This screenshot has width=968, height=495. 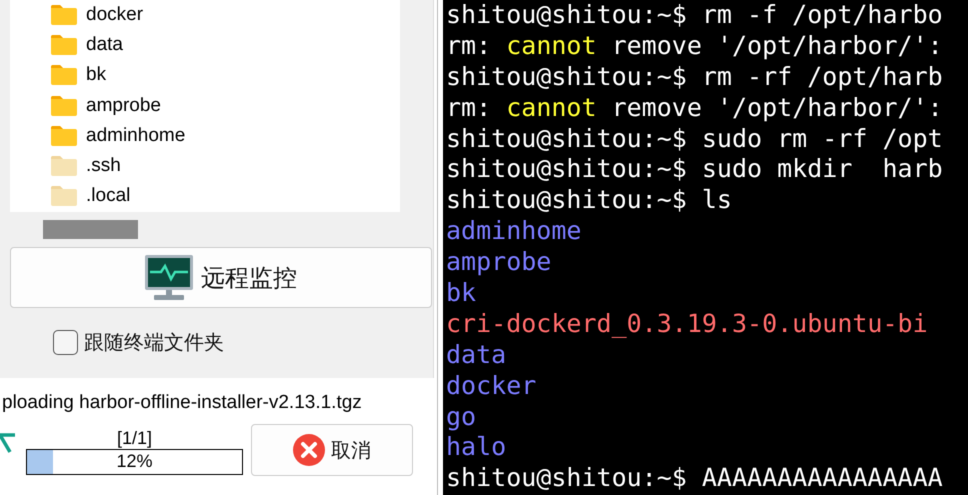 I want to click on upload-status: ploading harbor-offline-installer-v2.13.1.tgz, so click(x=182, y=403).